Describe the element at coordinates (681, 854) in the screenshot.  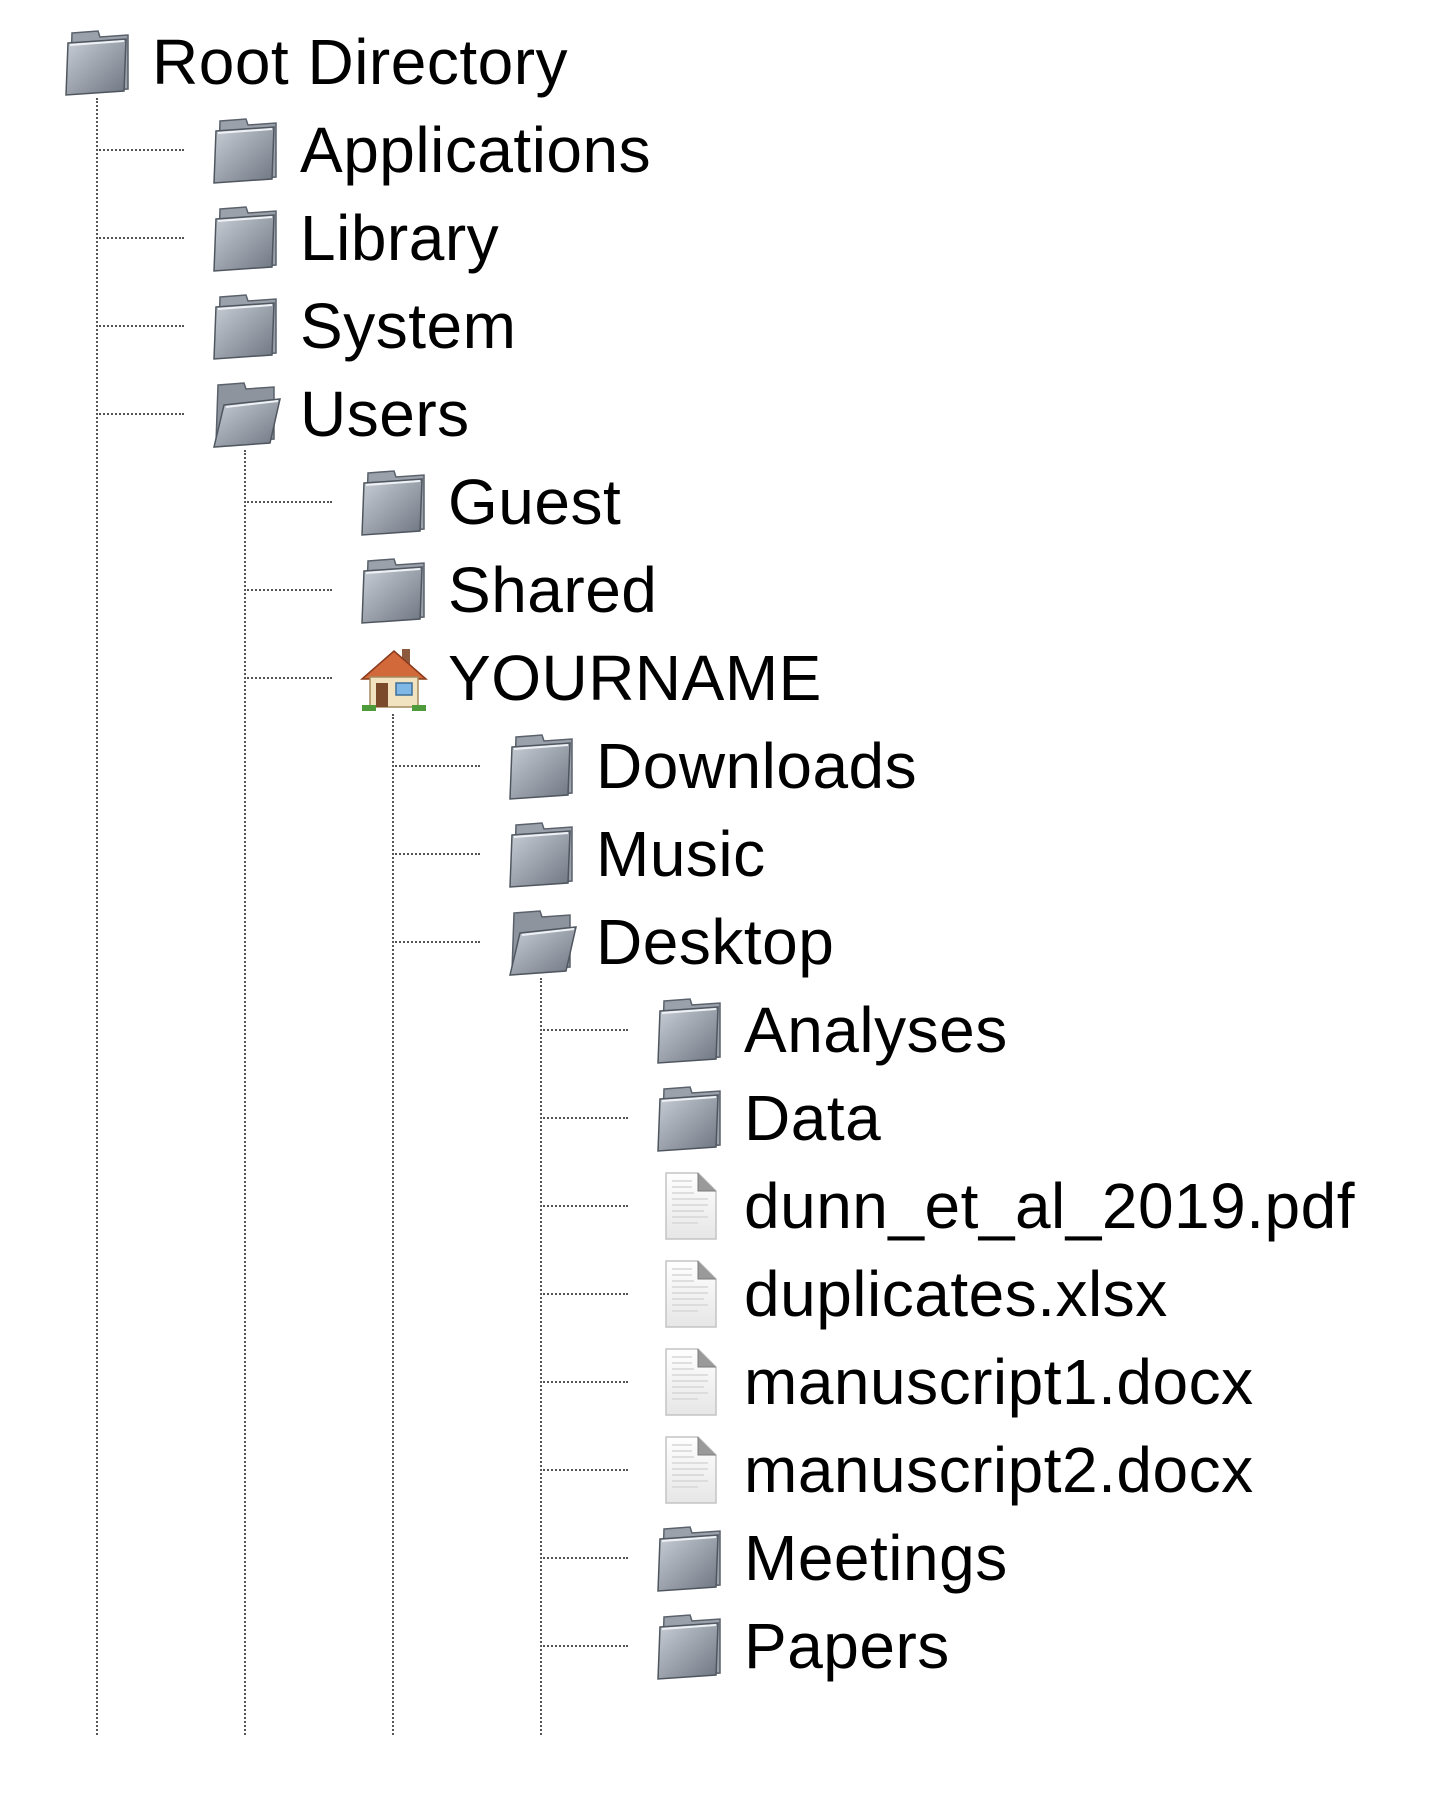
I see `tree-node-label: Music` at that location.